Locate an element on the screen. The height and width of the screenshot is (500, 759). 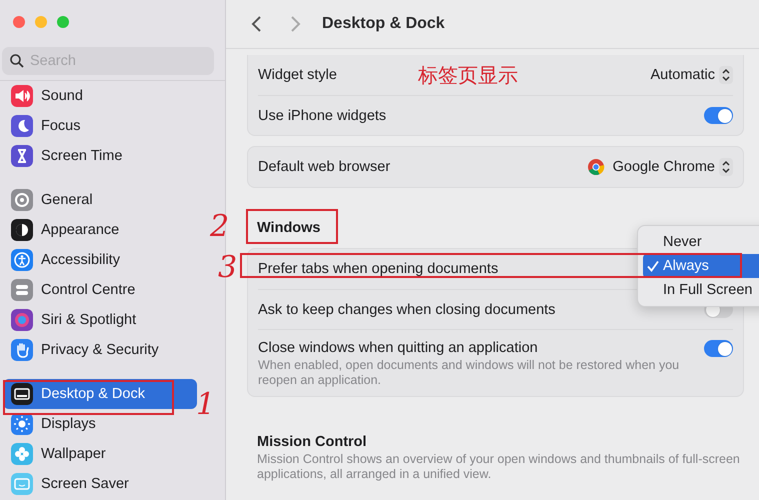
annotation-number: 2 is located at coordinates (220, 227).